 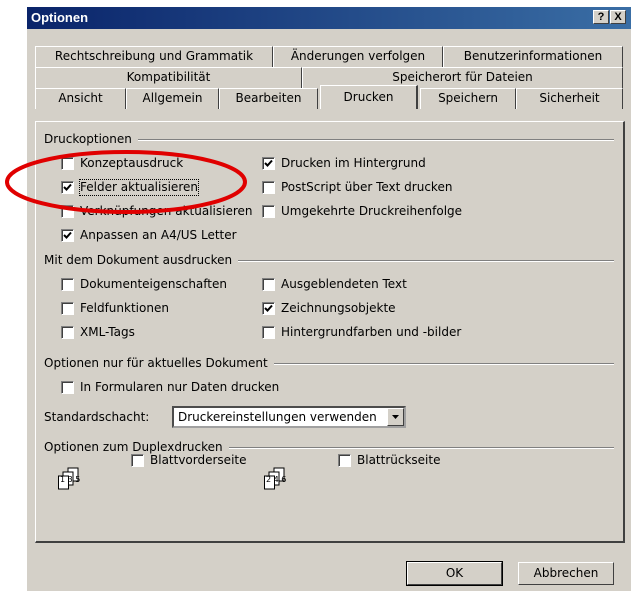 What do you see at coordinates (107, 332) in the screenshot?
I see `checkbox-label: XML-Tags` at bounding box center [107, 332].